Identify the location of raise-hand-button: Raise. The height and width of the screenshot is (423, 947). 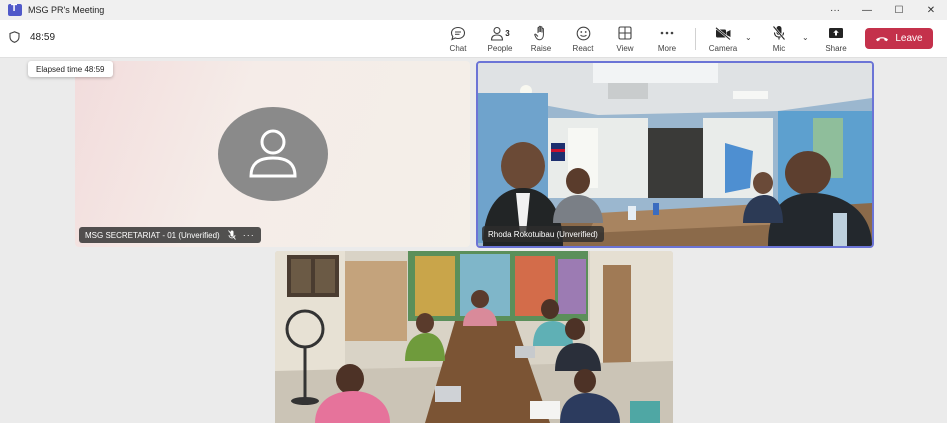
(541, 39).